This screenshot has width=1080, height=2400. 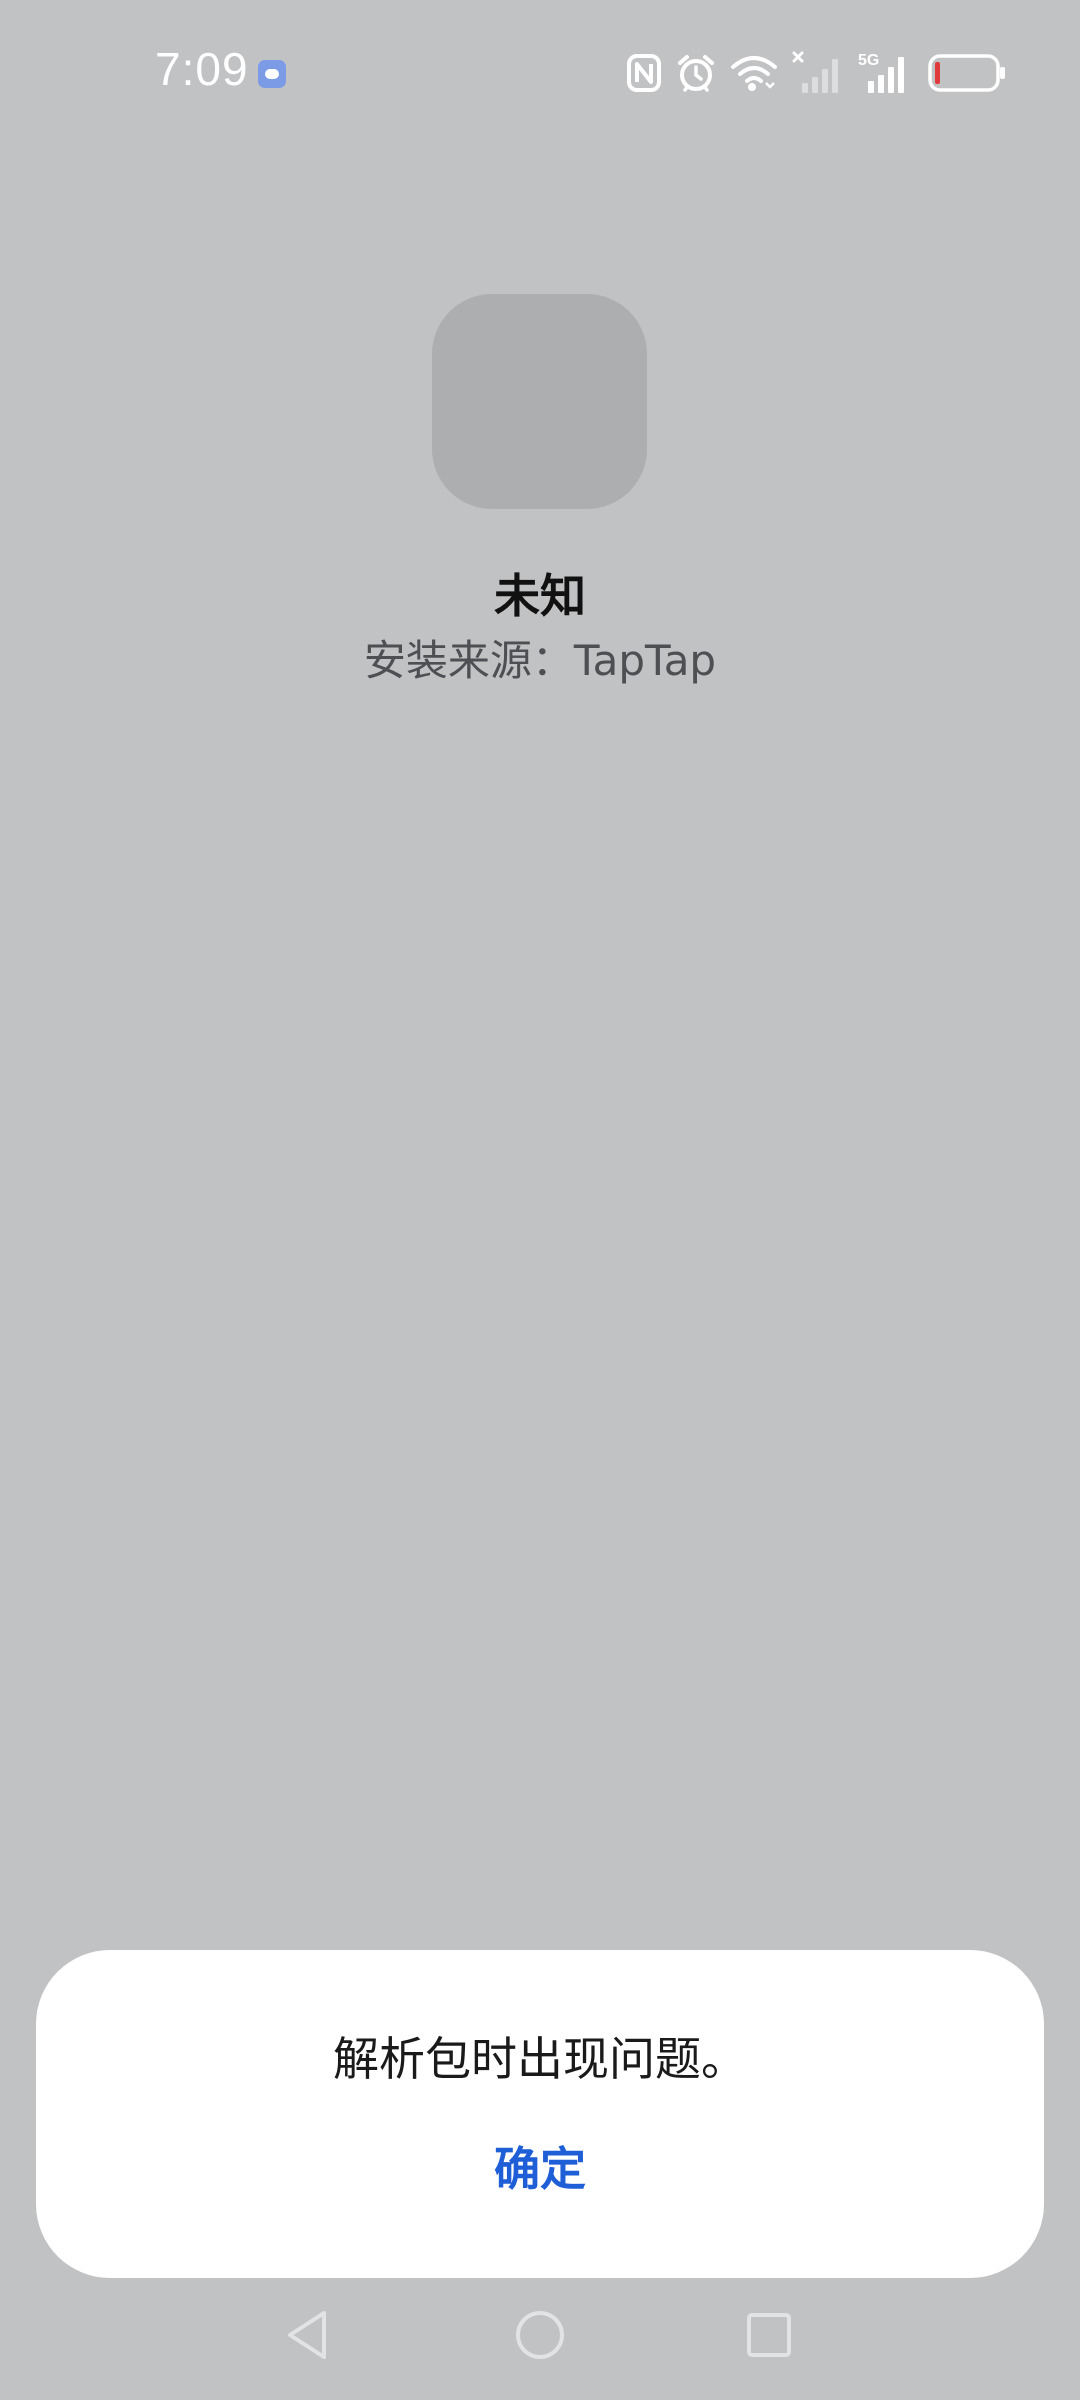 I want to click on status-time: 7:09, so click(x=202, y=69).